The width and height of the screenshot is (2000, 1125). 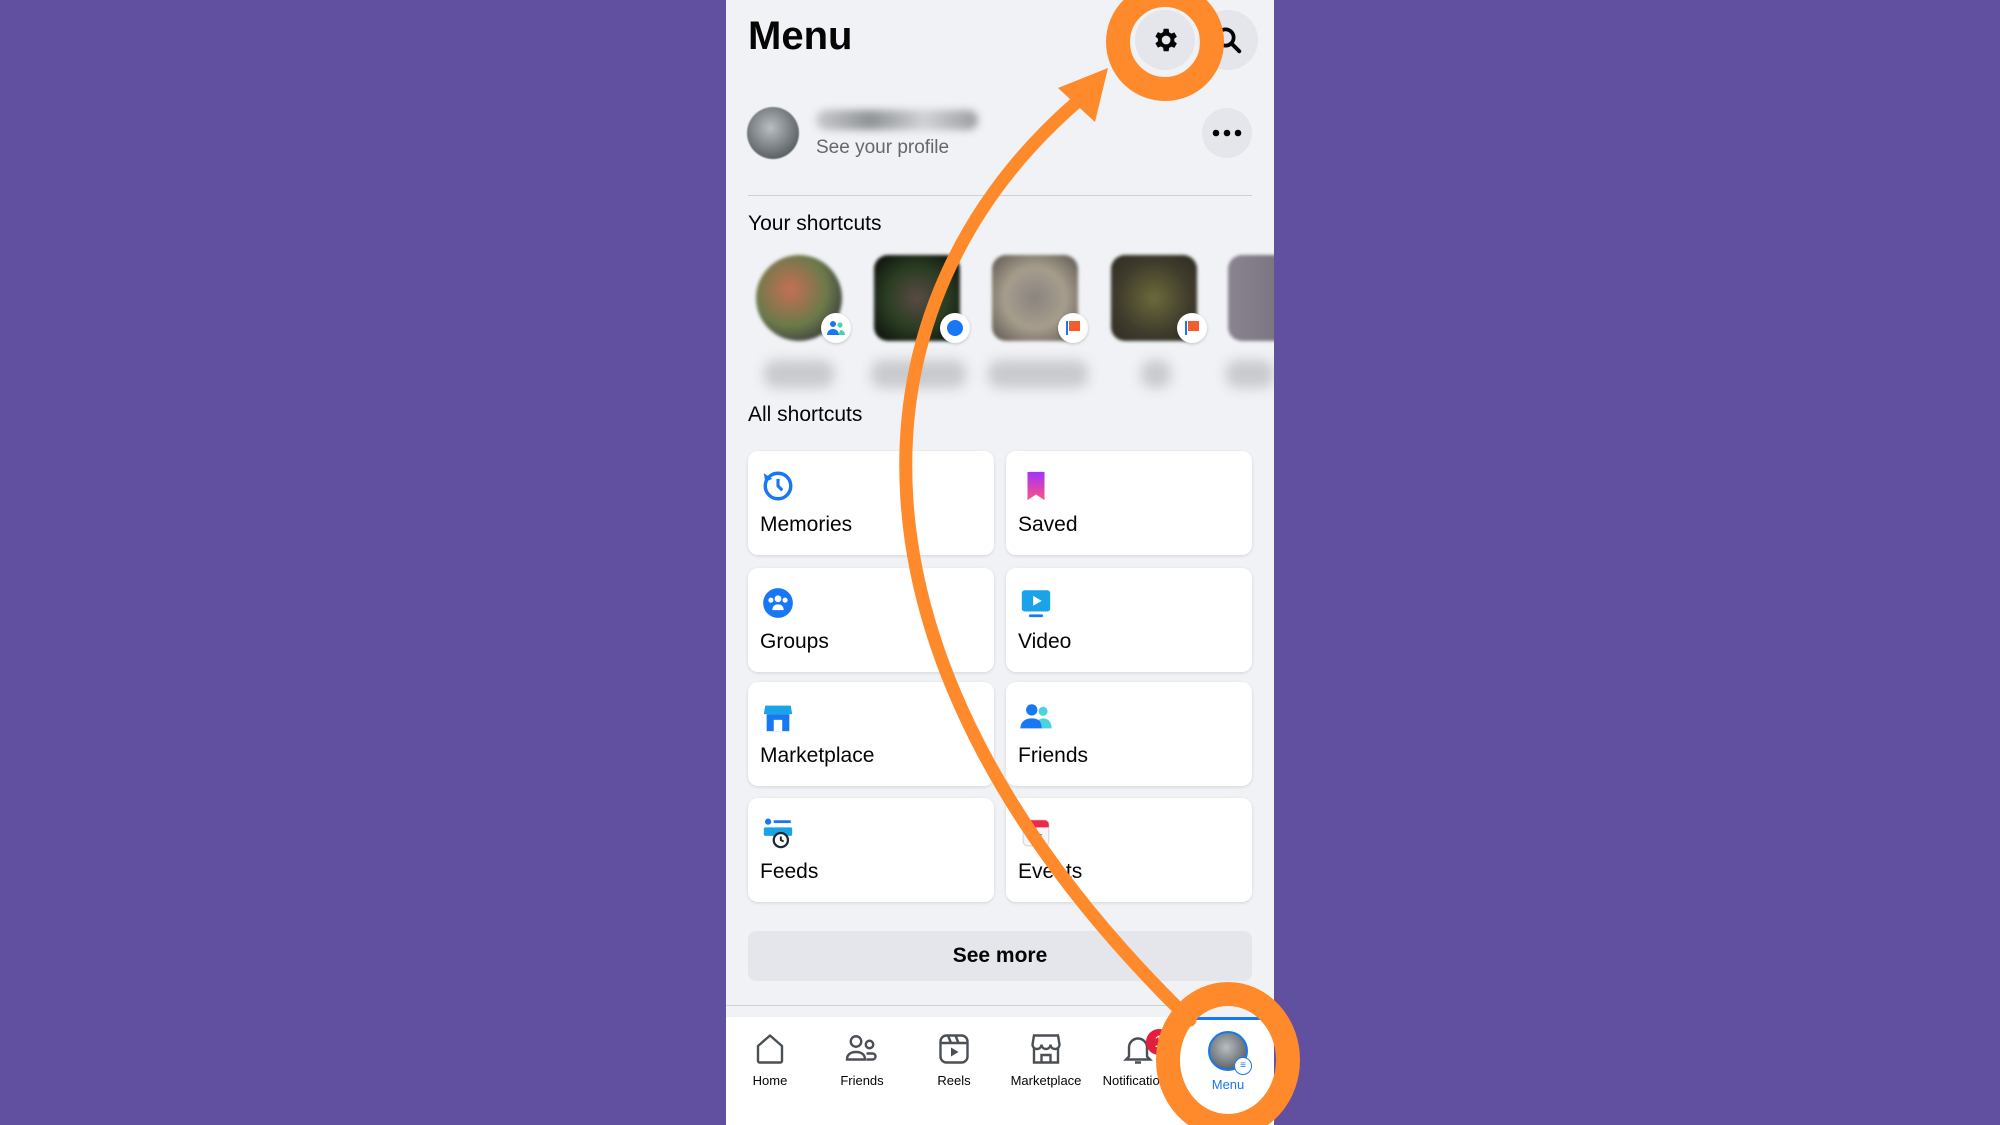 I want to click on groups-icon, so click(x=778, y=603).